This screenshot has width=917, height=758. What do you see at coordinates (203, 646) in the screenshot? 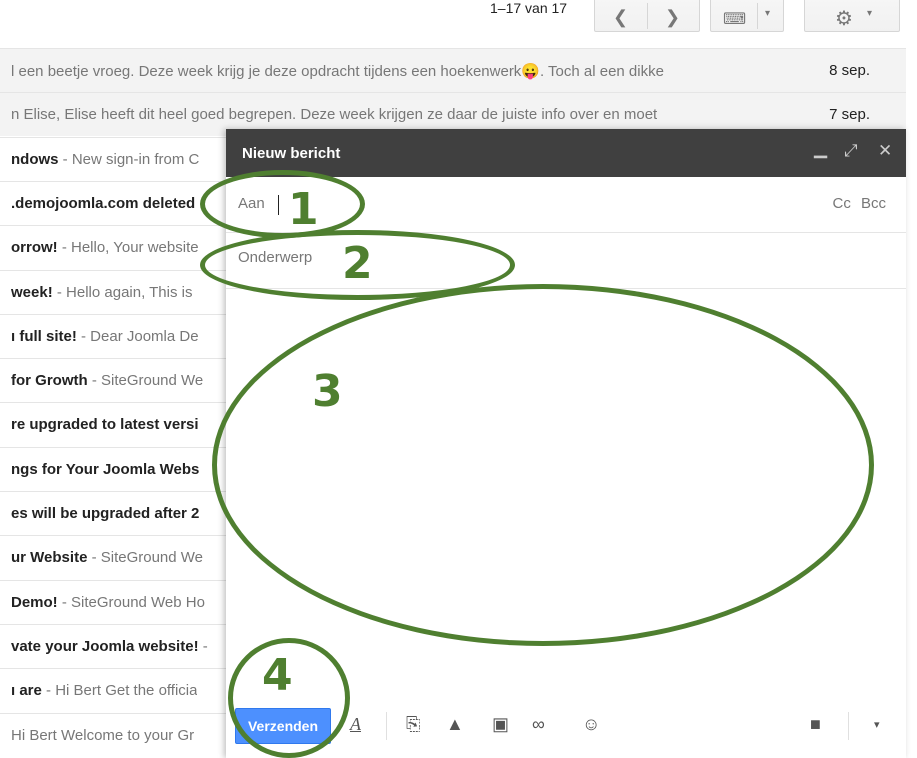
I see `email-snippet: -` at bounding box center [203, 646].